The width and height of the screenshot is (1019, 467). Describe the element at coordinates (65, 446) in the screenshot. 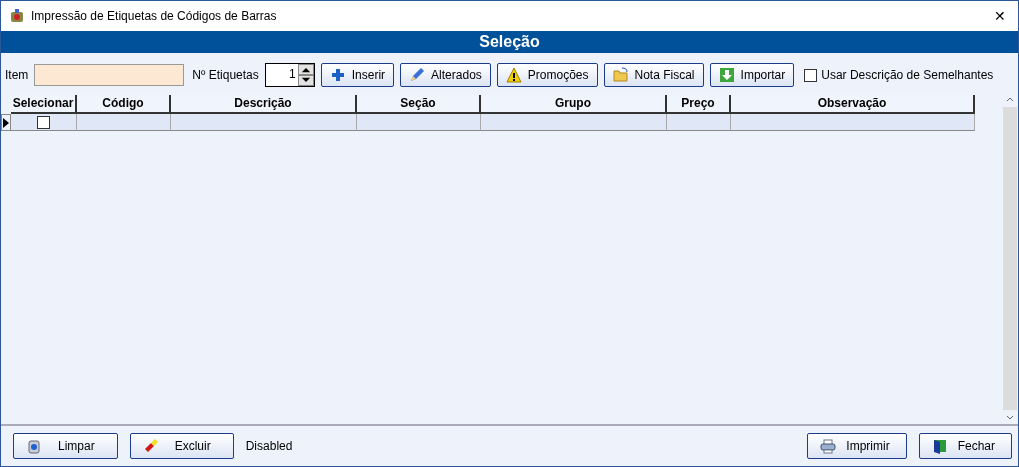

I see `footer-button: Limpar` at that location.